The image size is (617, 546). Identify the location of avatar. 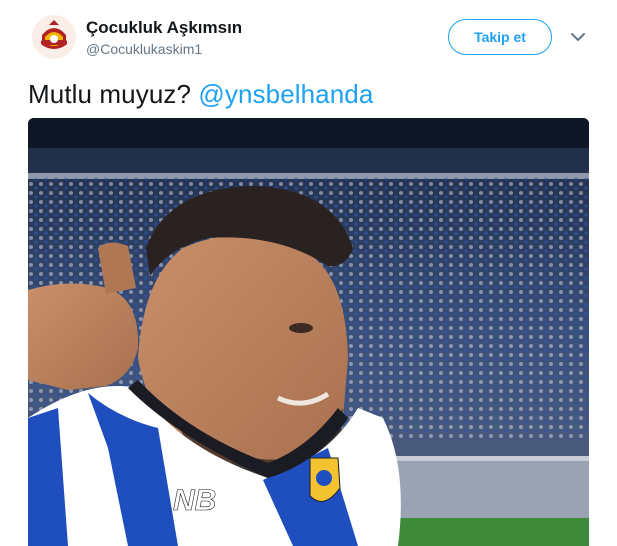
(54, 37).